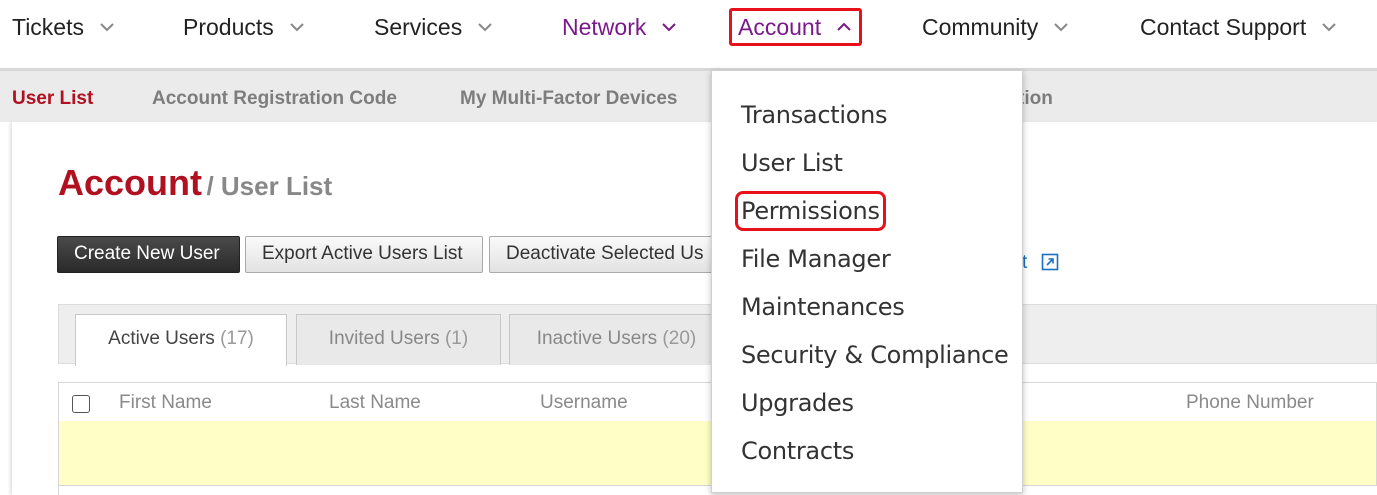 This screenshot has height=495, width=1377. What do you see at coordinates (161, 338) in the screenshot?
I see `tab-label: Active Users` at bounding box center [161, 338].